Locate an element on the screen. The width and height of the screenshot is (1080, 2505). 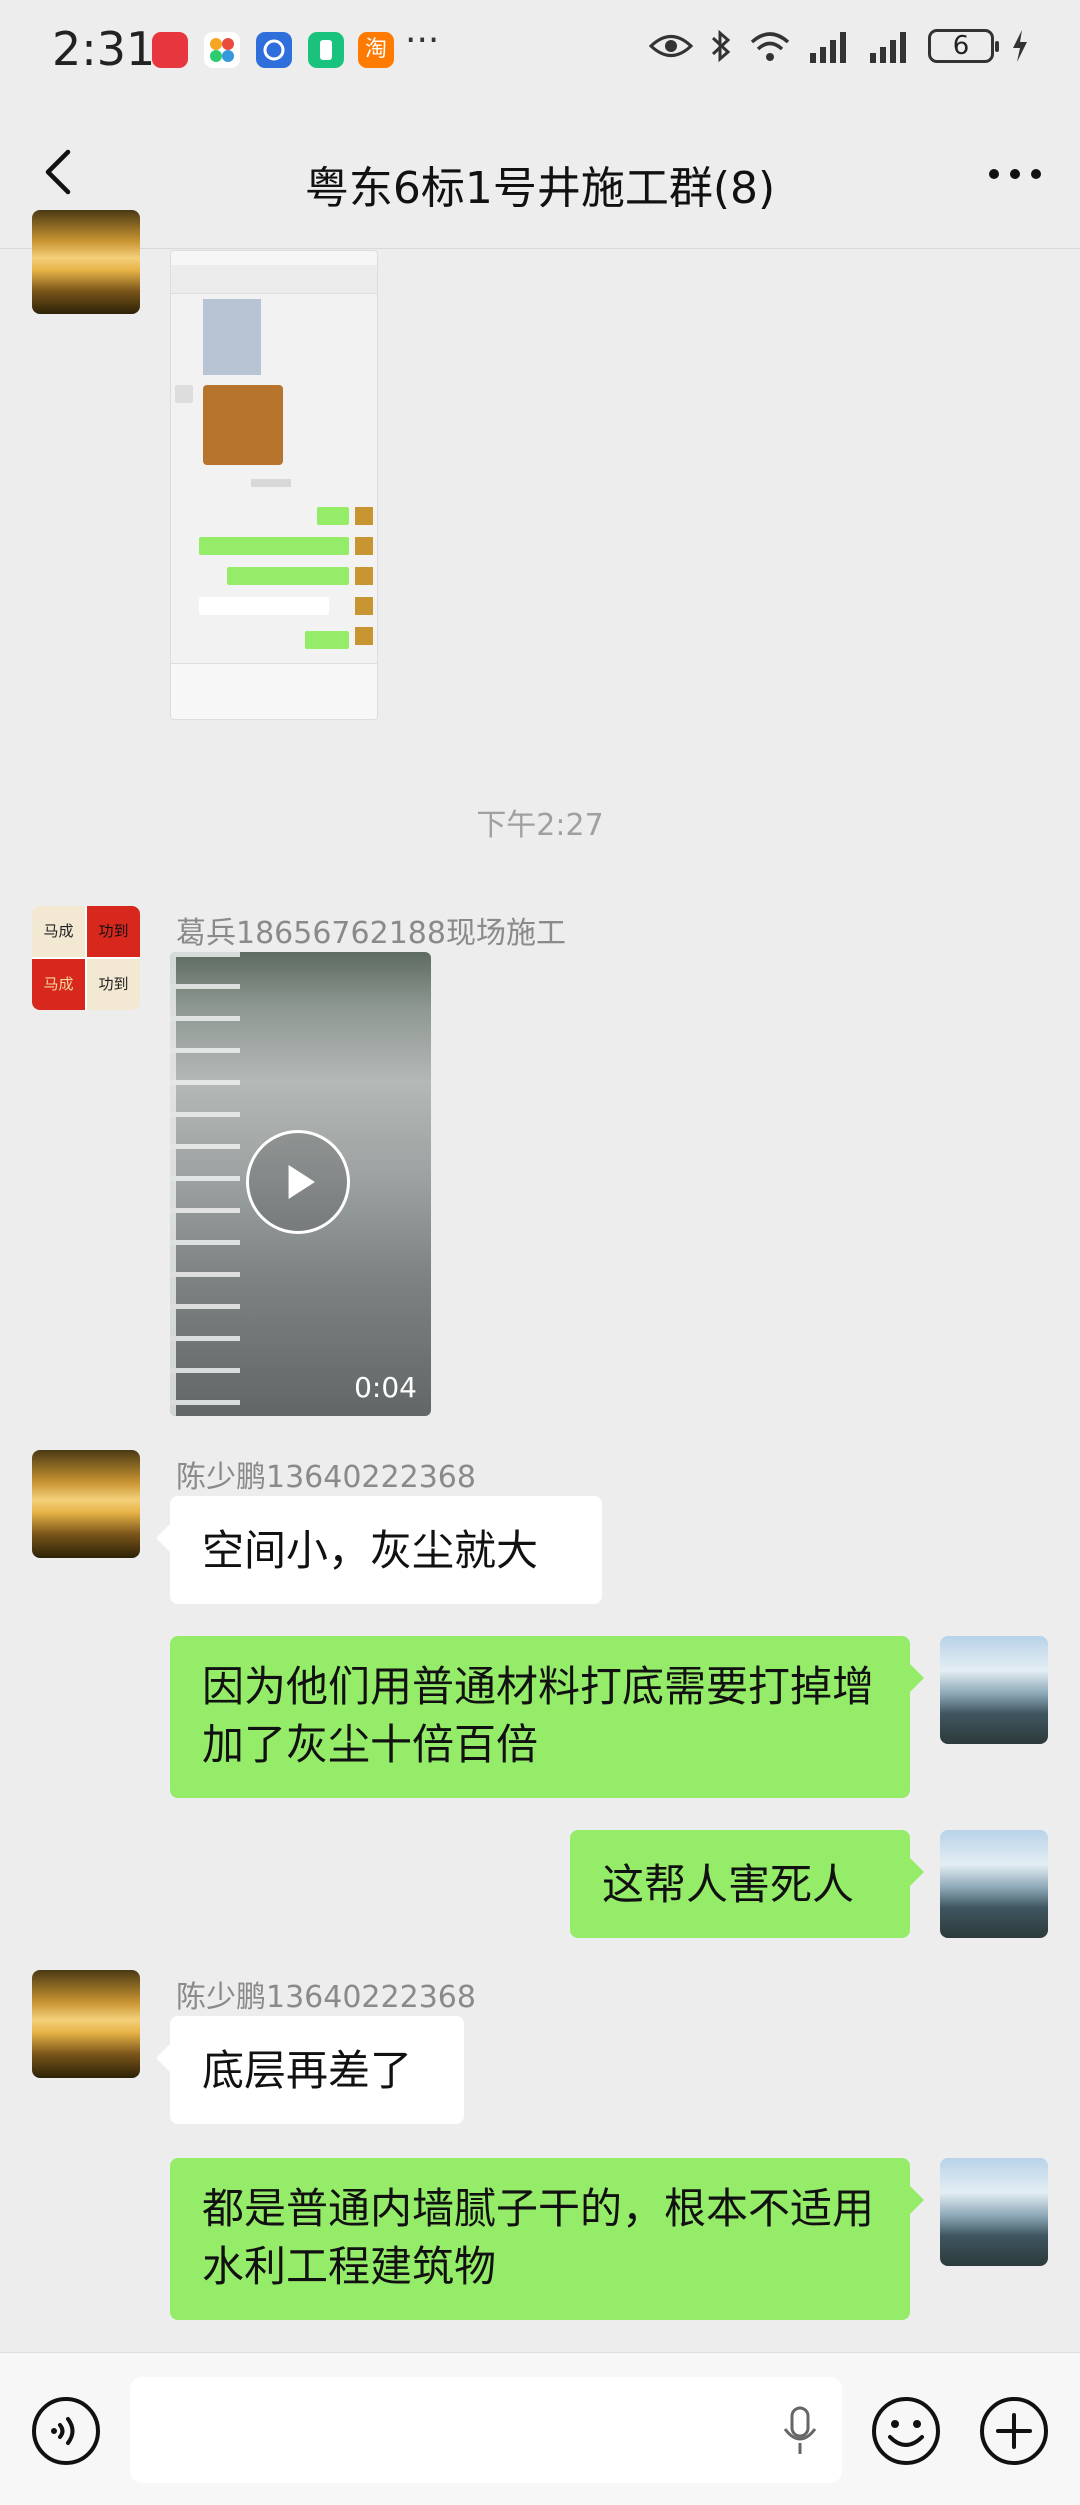
eye-icon is located at coordinates (671, 46).